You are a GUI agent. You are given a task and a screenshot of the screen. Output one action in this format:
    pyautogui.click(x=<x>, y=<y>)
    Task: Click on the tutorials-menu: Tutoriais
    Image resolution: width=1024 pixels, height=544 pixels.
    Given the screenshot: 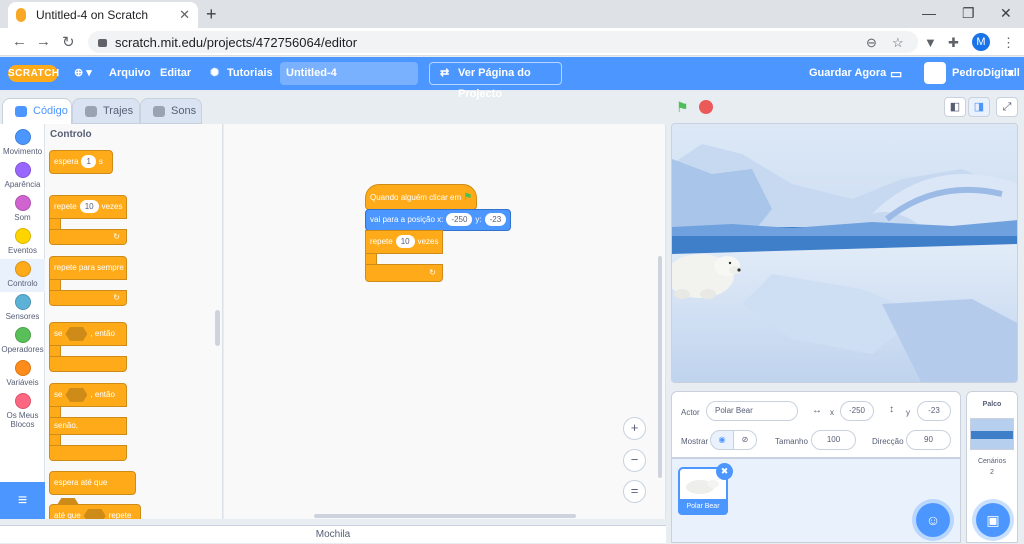 What is the action you would take?
    pyautogui.click(x=250, y=73)
    